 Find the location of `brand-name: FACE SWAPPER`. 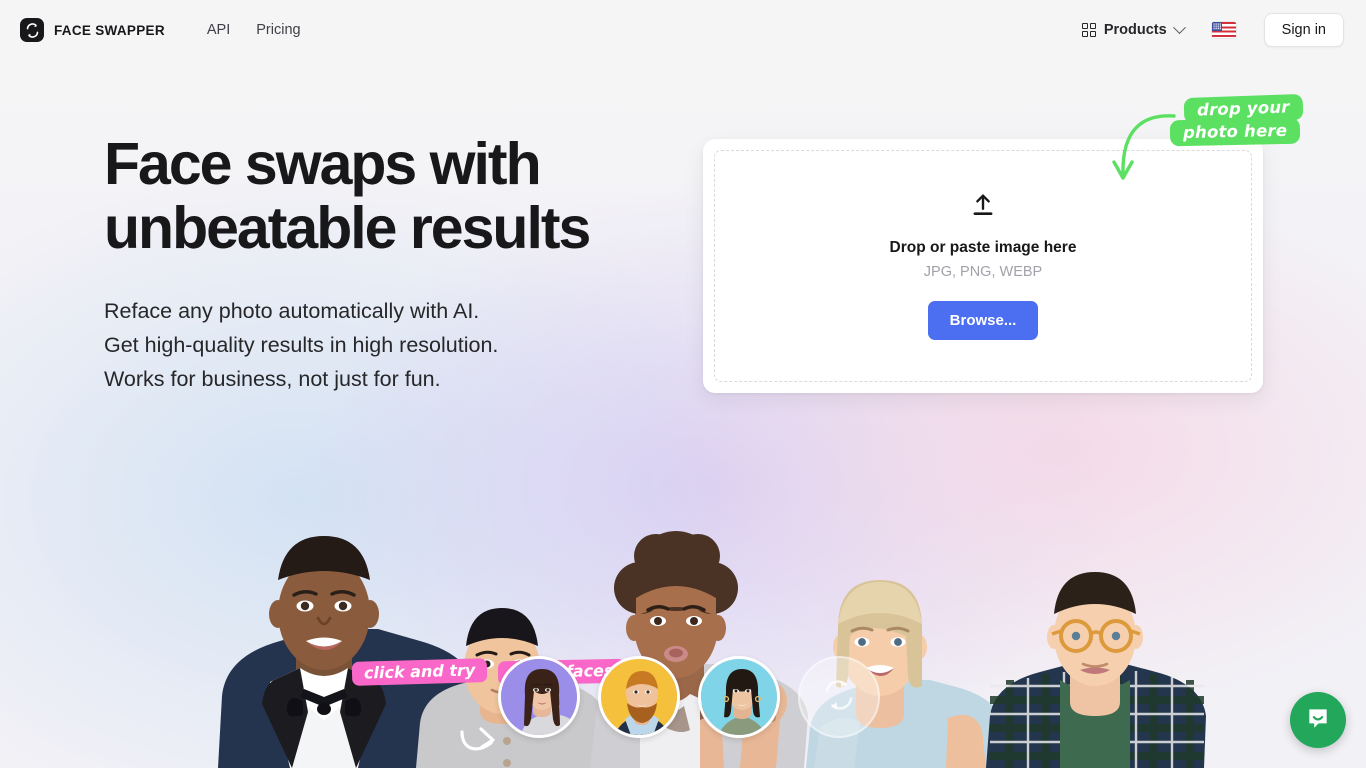

brand-name: FACE SWAPPER is located at coordinates (109, 30).